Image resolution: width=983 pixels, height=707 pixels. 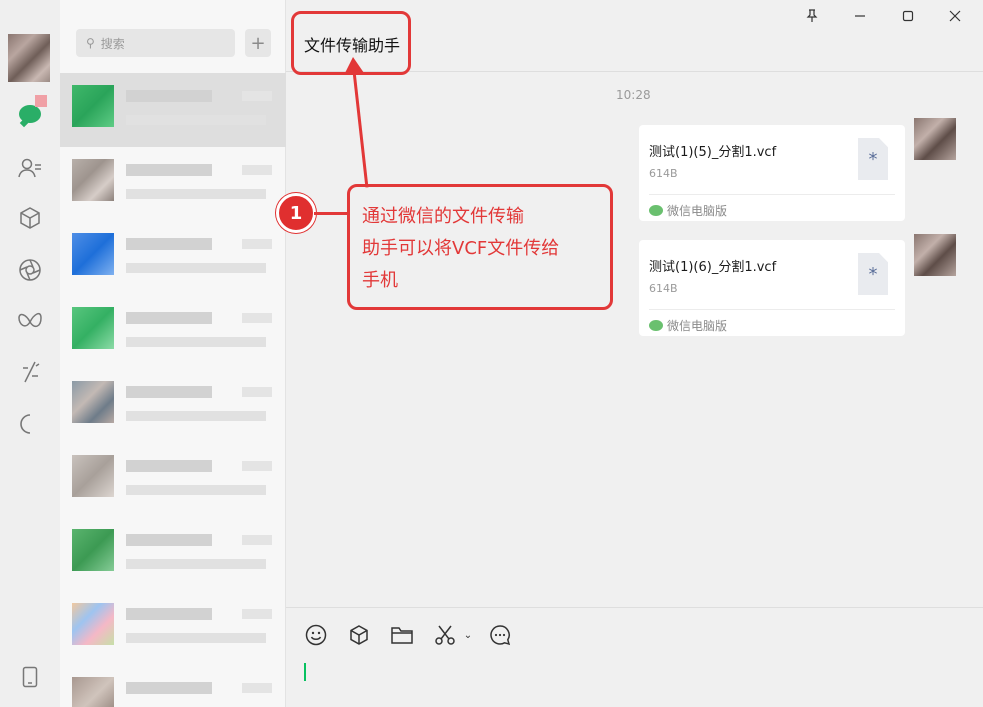 I want to click on channels-butterfly-icon, so click(x=30, y=322).